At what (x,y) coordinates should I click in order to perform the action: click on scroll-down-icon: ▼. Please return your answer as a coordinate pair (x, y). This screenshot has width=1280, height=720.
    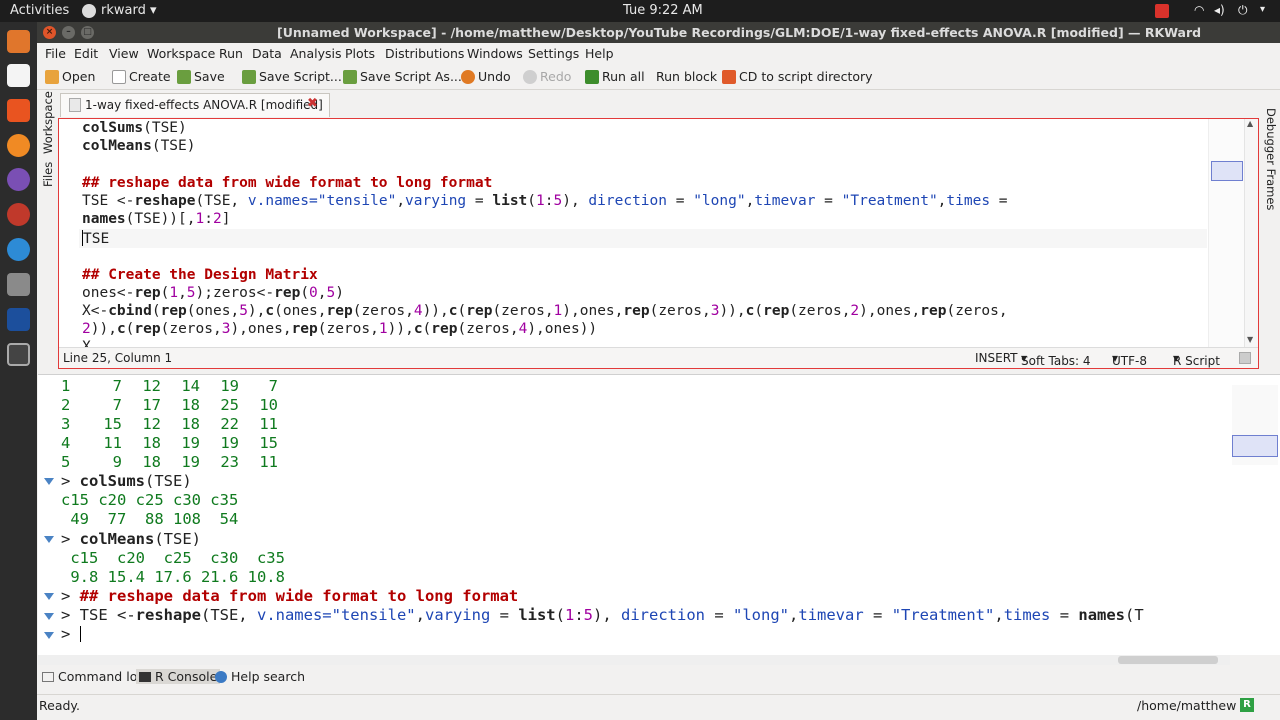
    Looking at the image, I should click on (1250, 339).